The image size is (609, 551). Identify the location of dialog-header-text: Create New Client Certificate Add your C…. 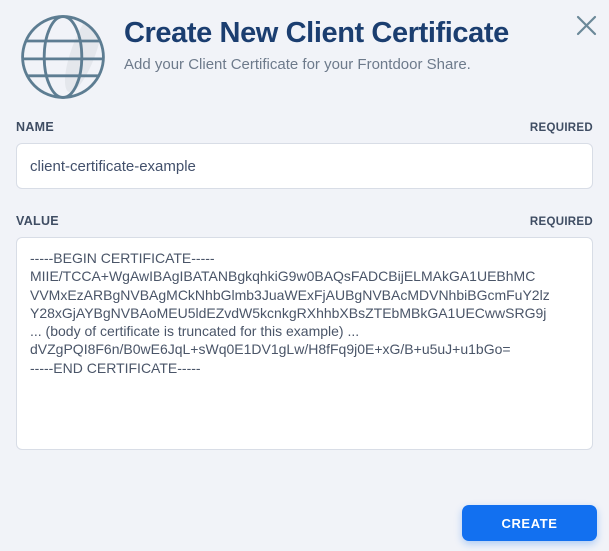
(316, 41).